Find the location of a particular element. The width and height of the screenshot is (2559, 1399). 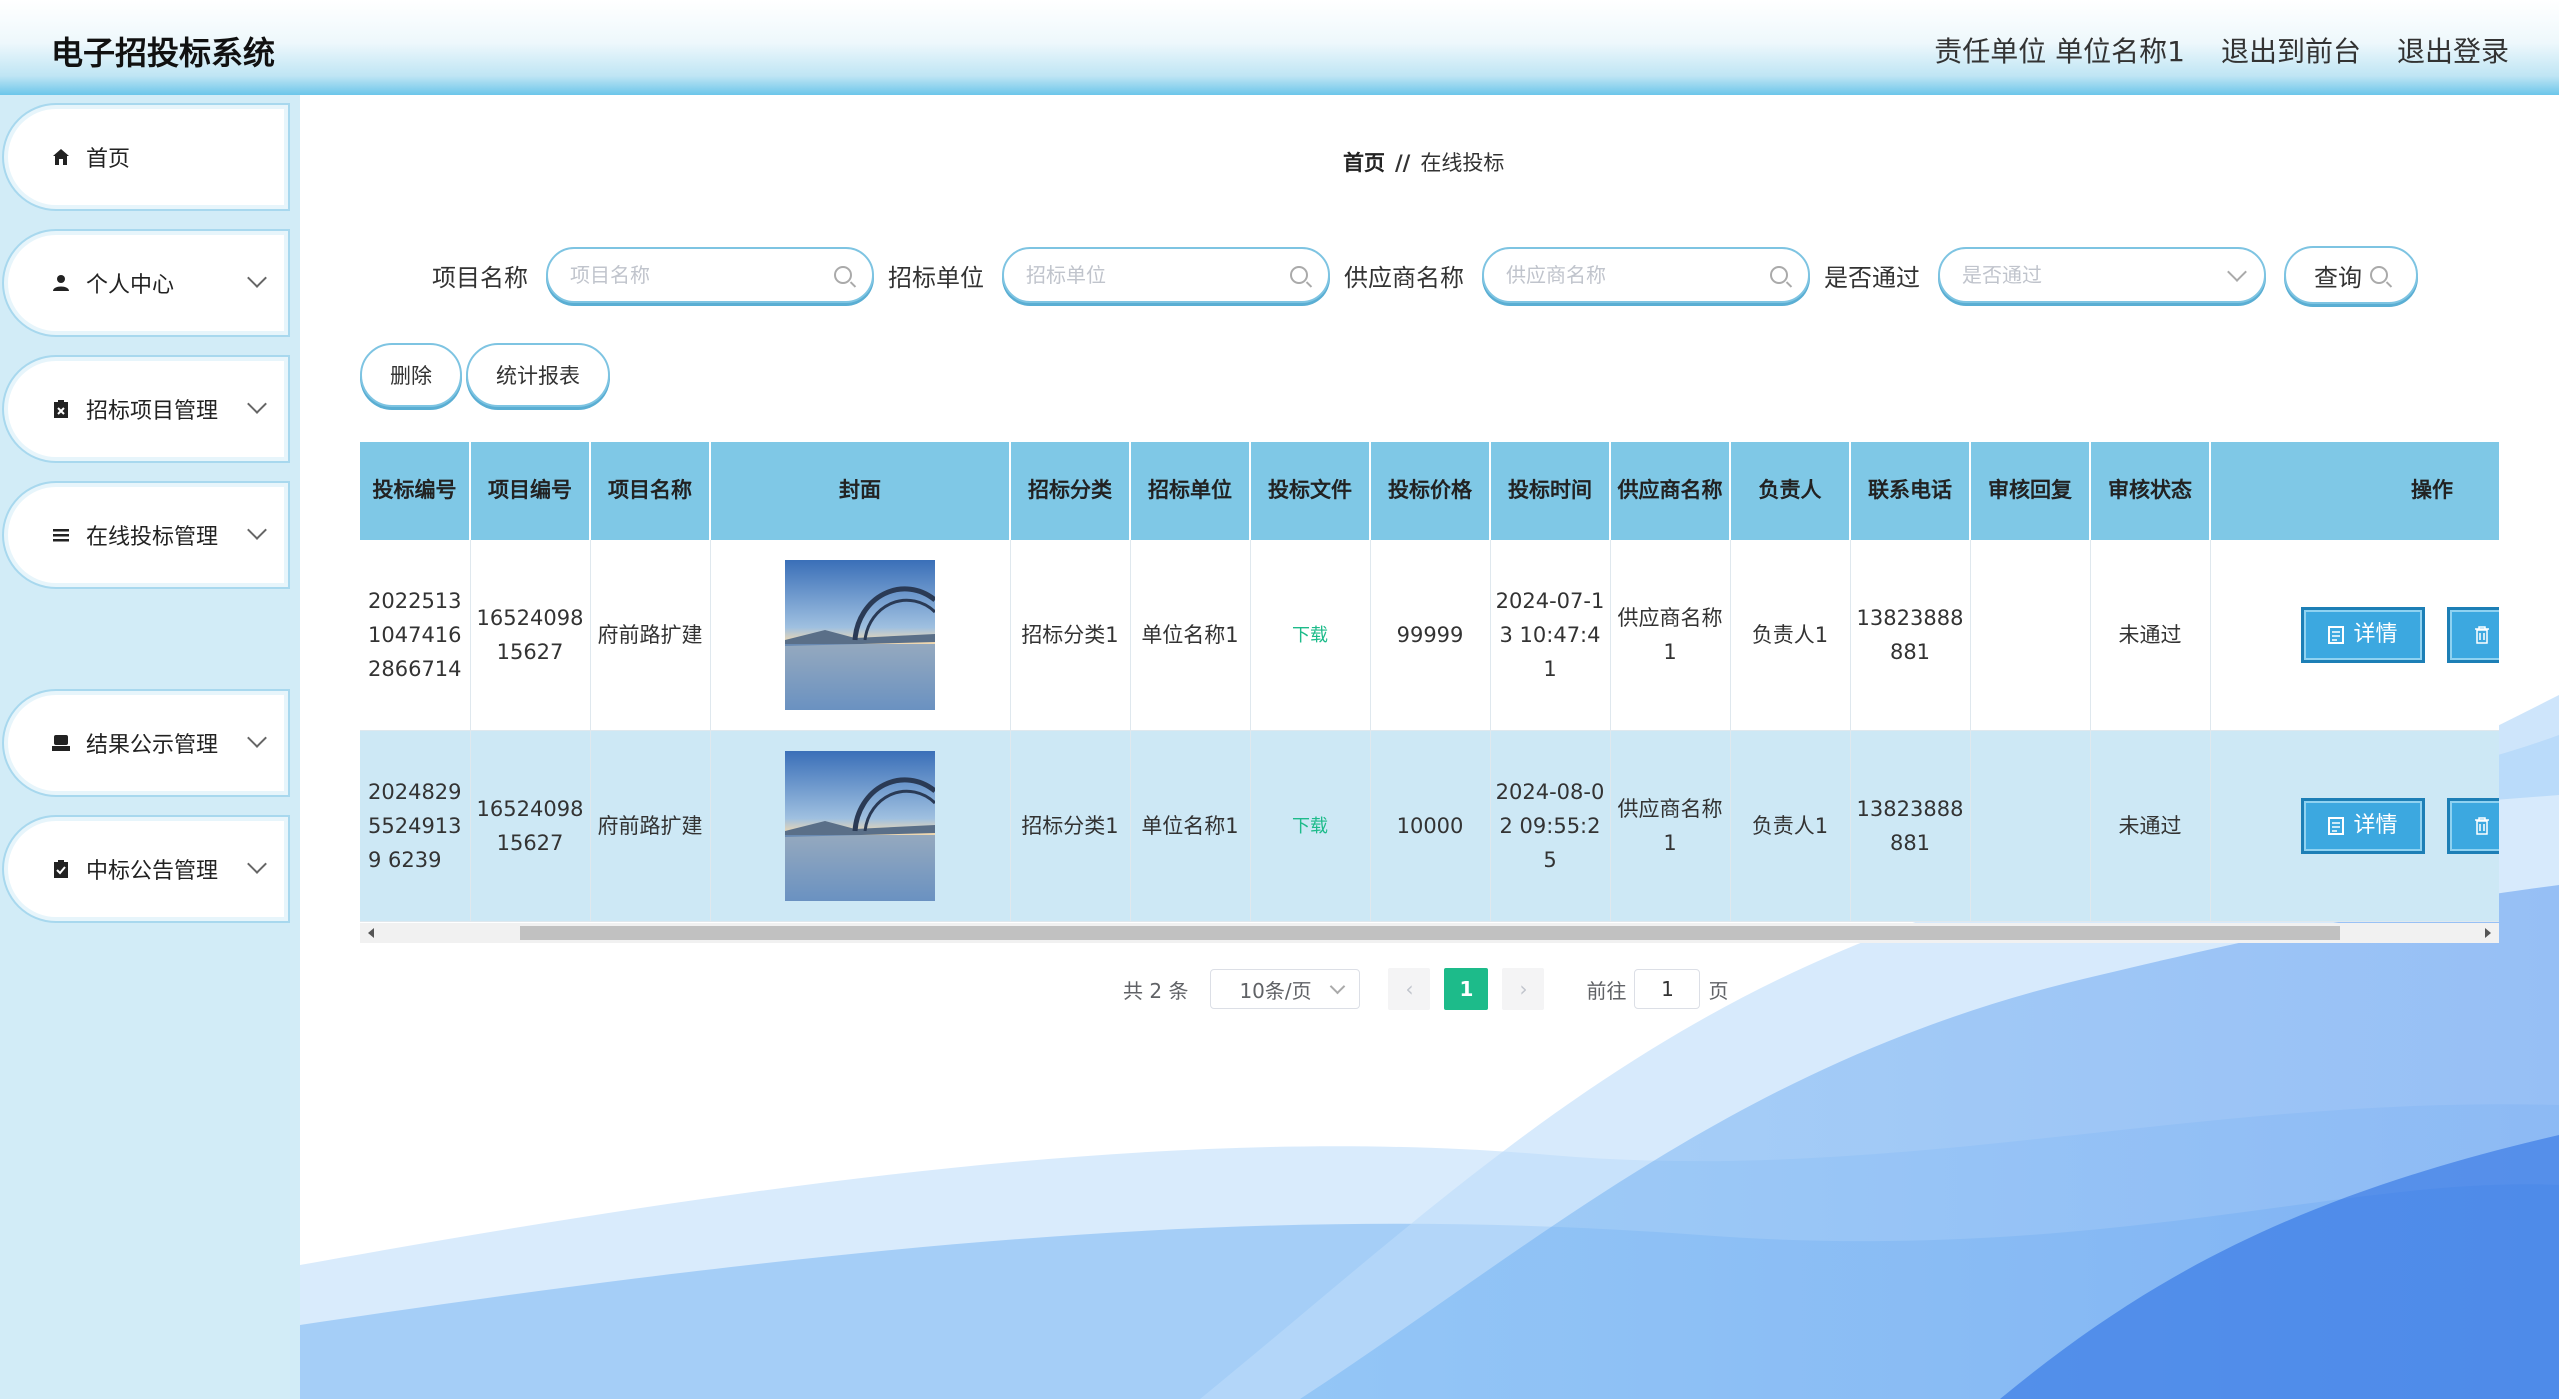

breadcrumb-current: 在线投标 is located at coordinates (1462, 163).